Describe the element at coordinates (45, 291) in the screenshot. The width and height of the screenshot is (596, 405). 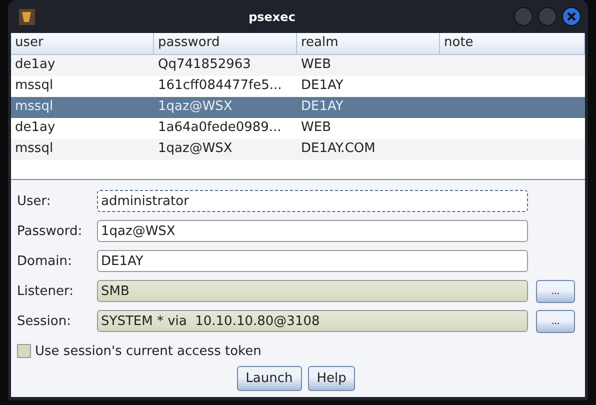
I see `field-label: Listener:` at that location.